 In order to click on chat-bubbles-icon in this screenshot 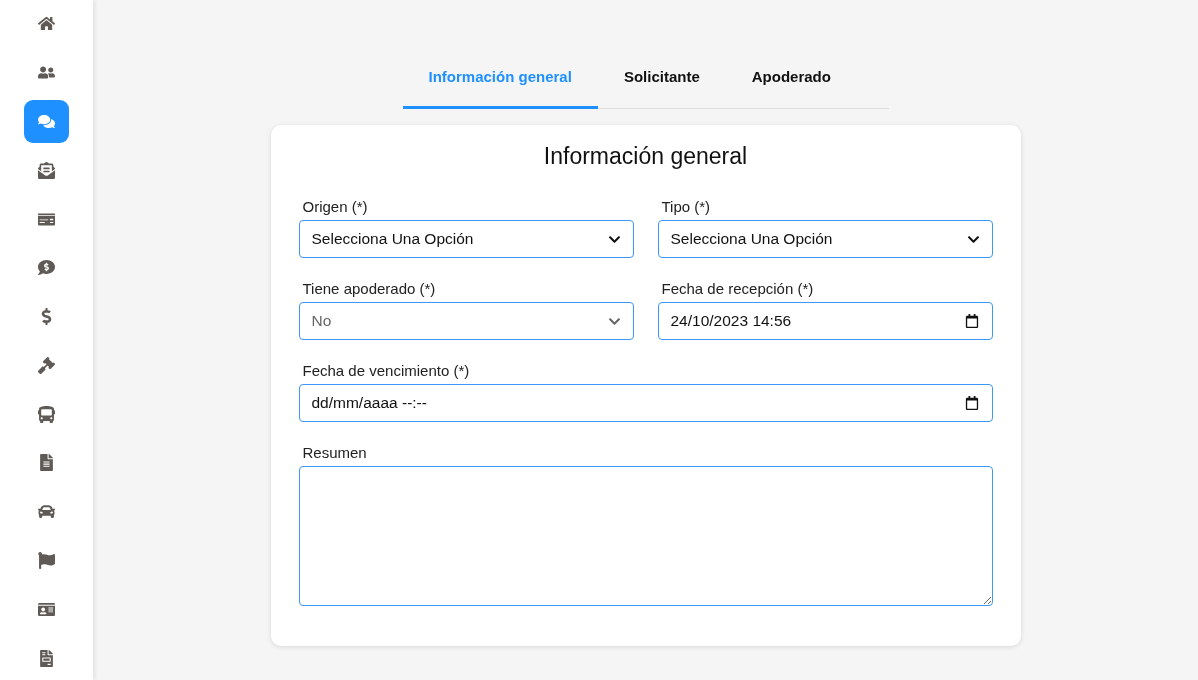, I will do `click(46, 121)`.